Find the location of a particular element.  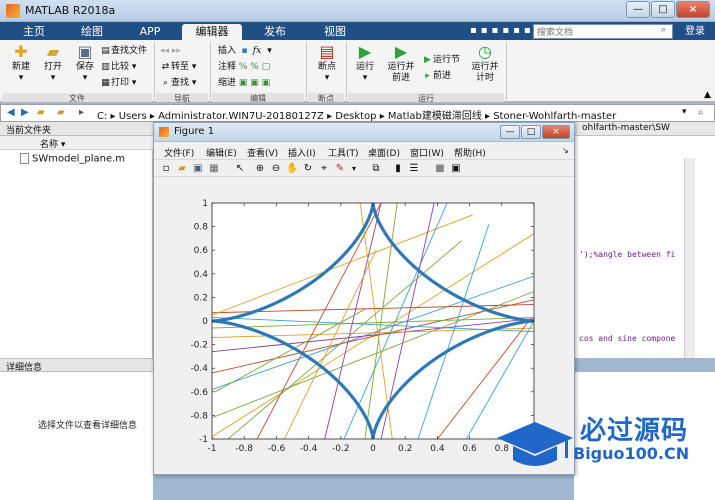

minimize-button: — is located at coordinates (638, 9).